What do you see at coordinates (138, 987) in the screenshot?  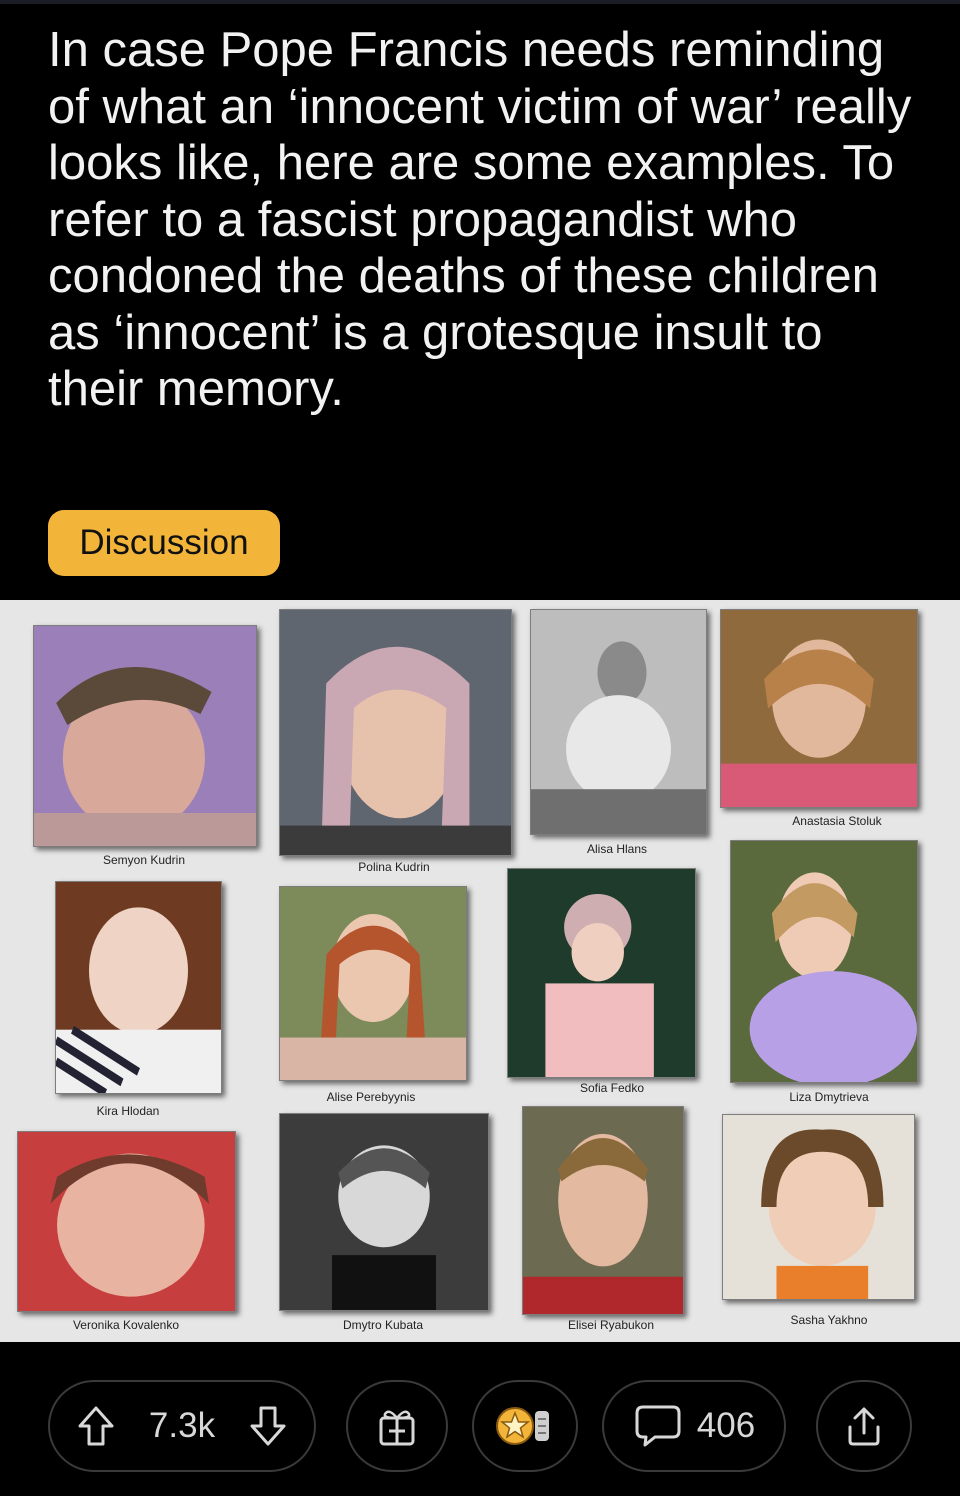 I see `photo-kira-hlodan` at bounding box center [138, 987].